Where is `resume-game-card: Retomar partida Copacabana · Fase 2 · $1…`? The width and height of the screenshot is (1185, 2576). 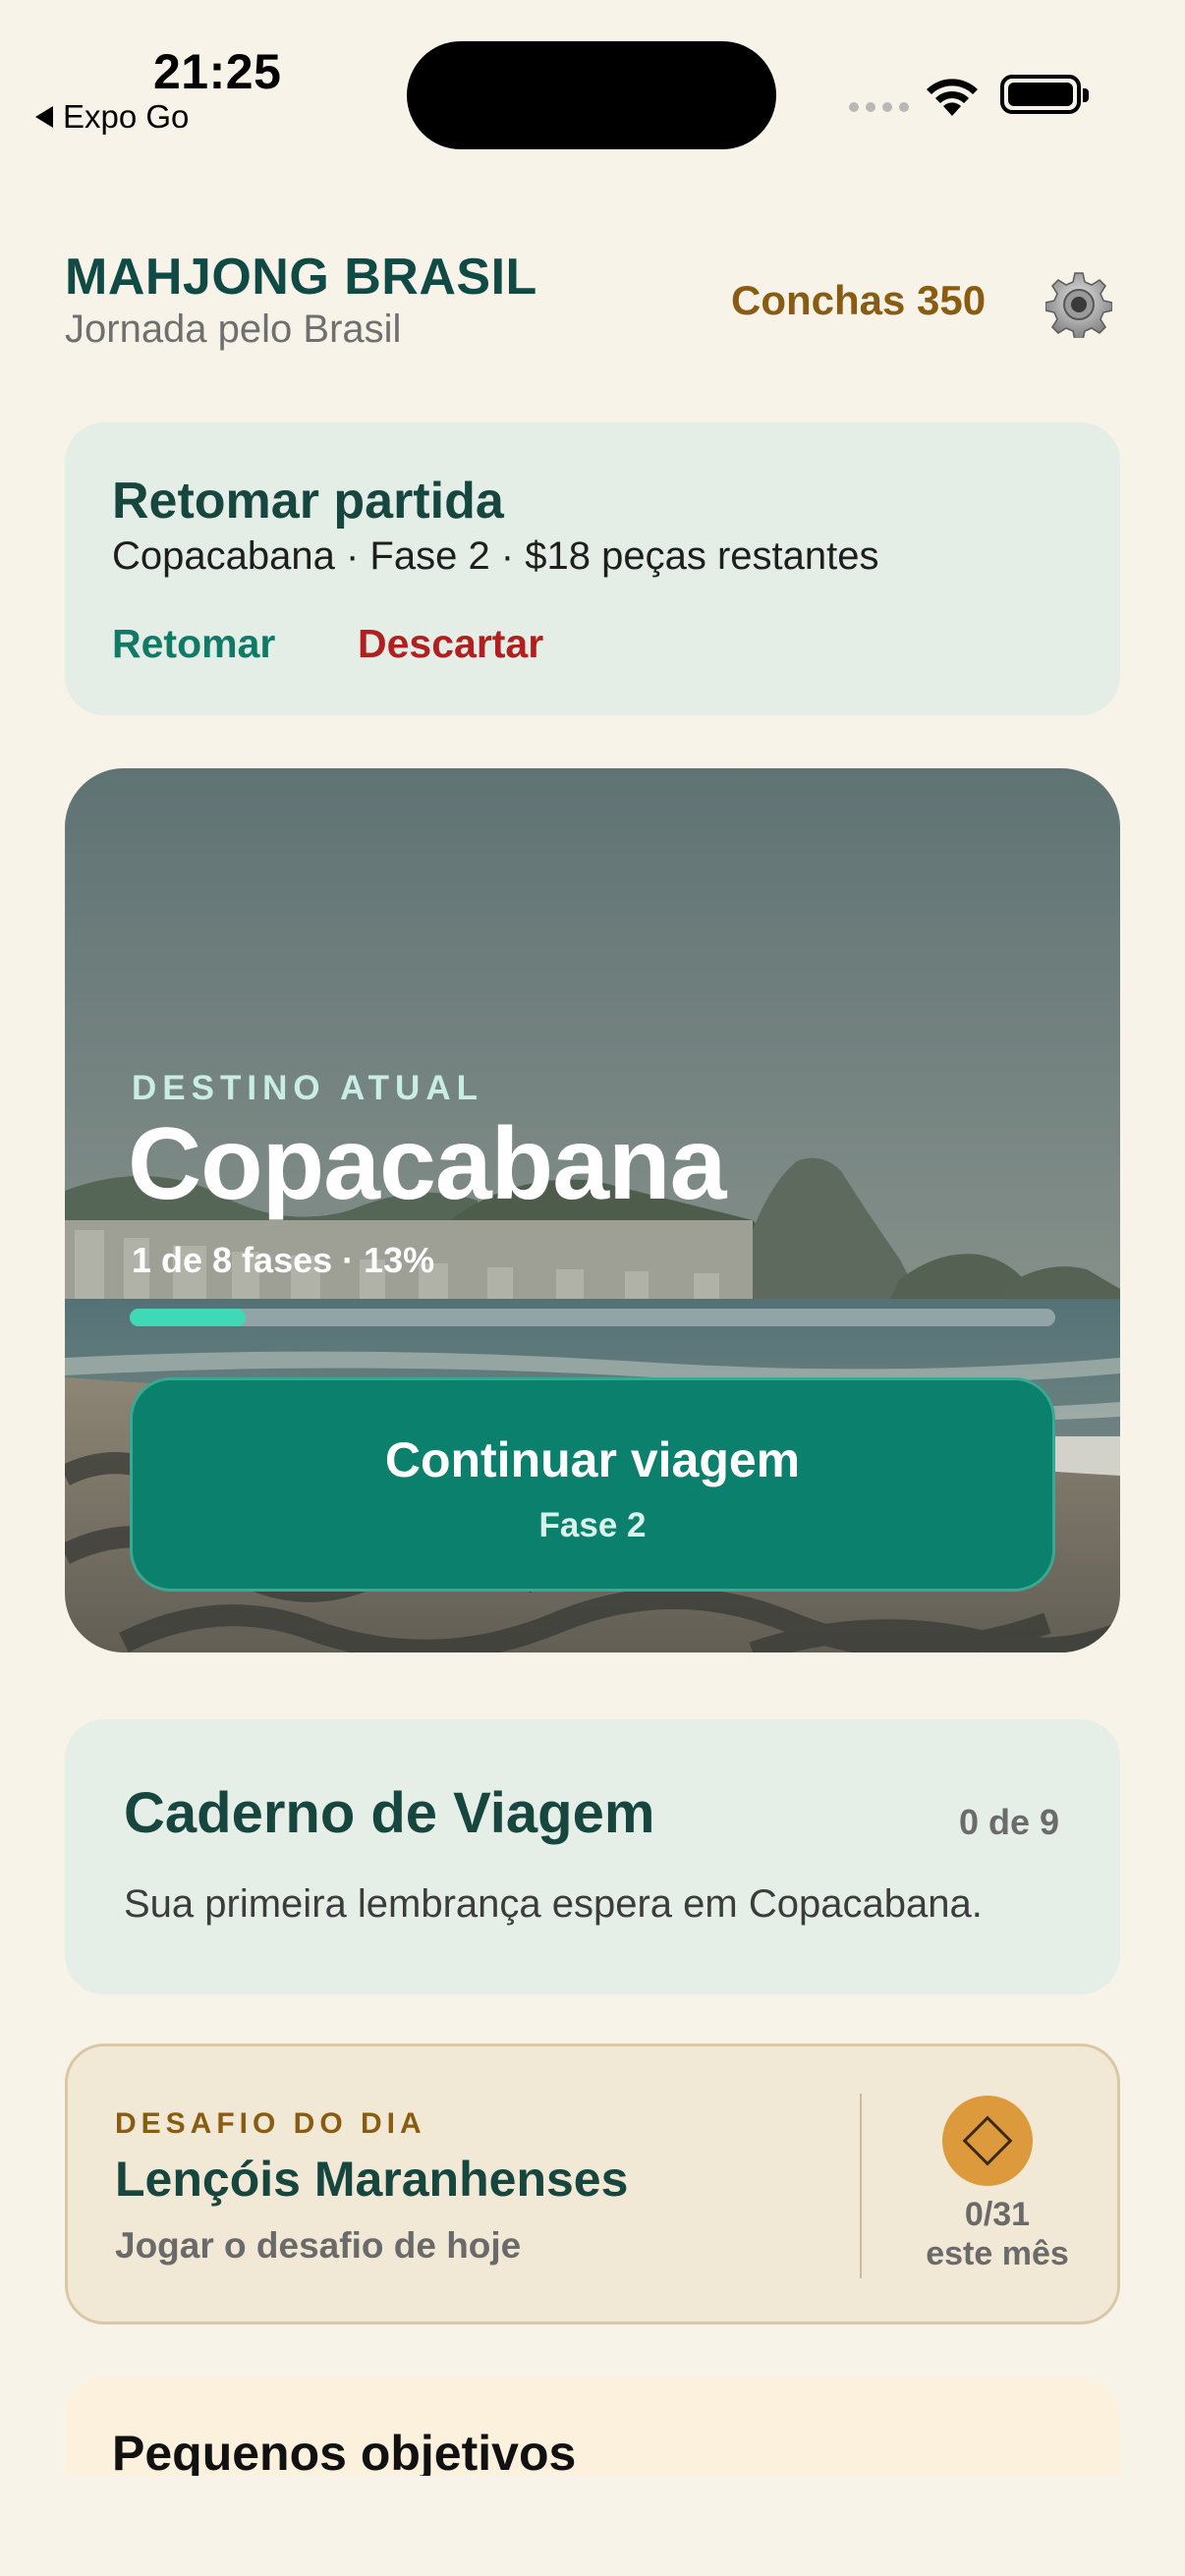 resume-game-card: Retomar partida Copacabana · Fase 2 · $1… is located at coordinates (592, 568).